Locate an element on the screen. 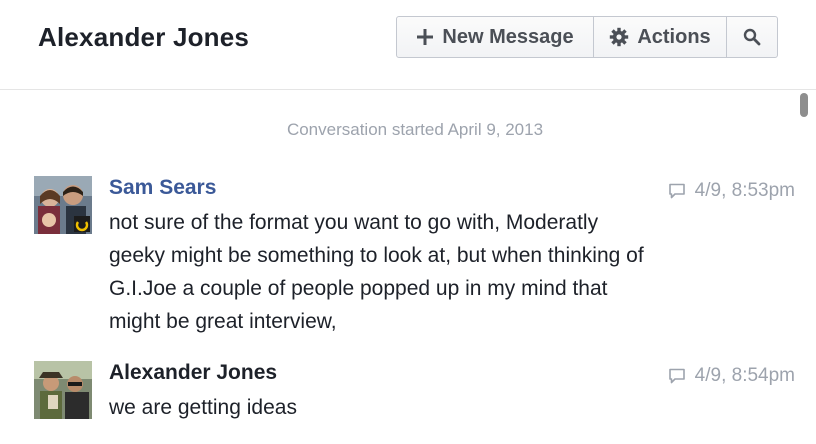 The image size is (816, 444). message-line: might be great interview, is located at coordinates (223, 321).